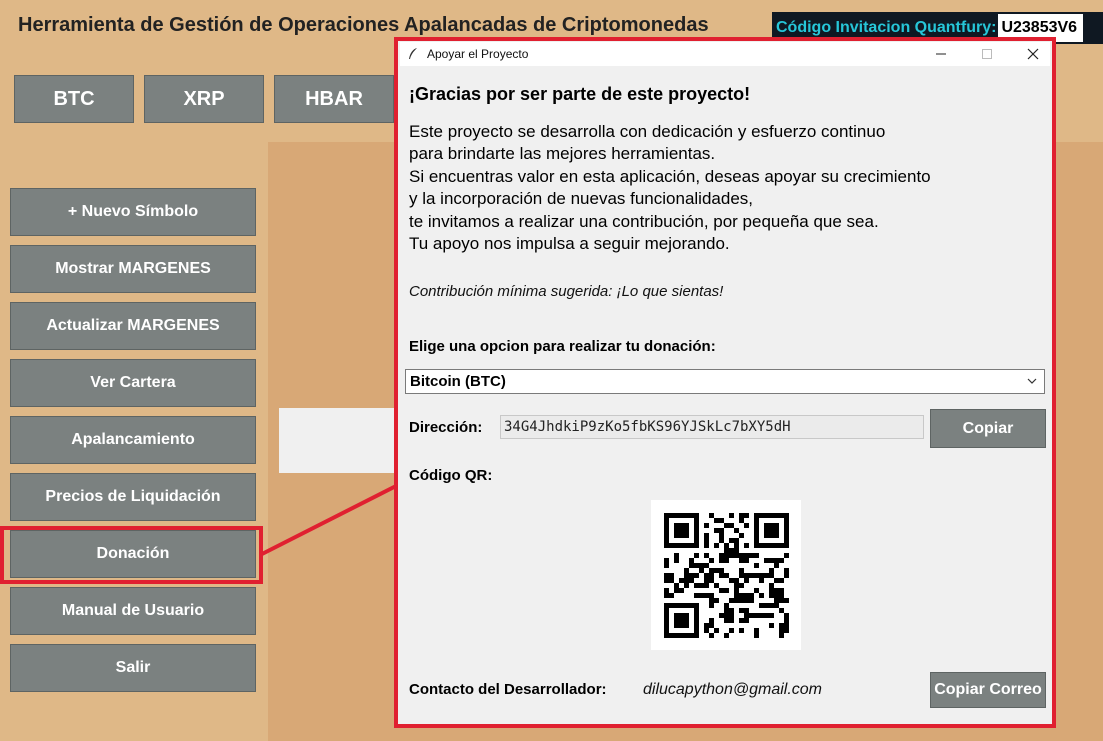 The height and width of the screenshot is (741, 1103). I want to click on highlight-connector, so click(329, 520).